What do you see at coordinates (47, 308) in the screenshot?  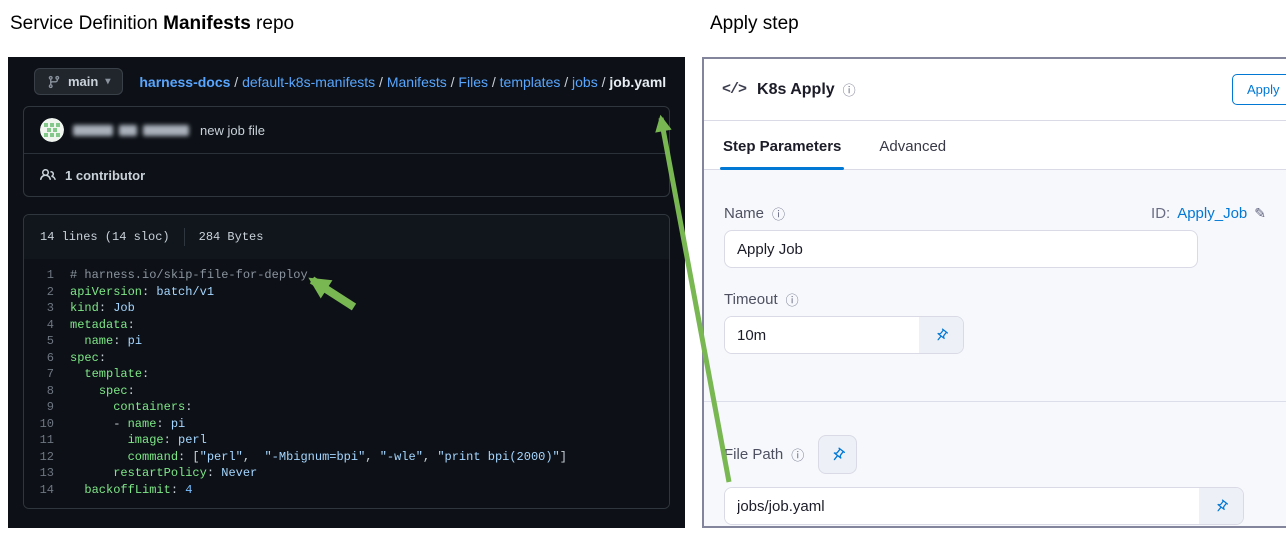 I see `line-number: 3` at bounding box center [47, 308].